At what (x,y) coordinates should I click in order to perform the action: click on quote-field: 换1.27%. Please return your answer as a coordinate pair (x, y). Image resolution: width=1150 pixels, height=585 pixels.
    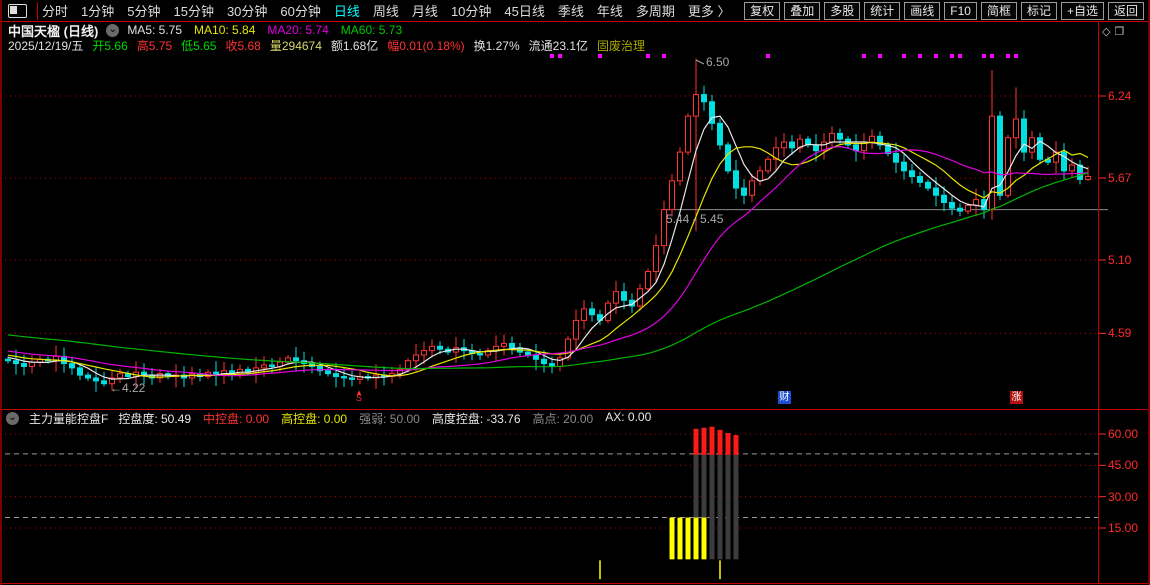
    Looking at the image, I should click on (496, 45).